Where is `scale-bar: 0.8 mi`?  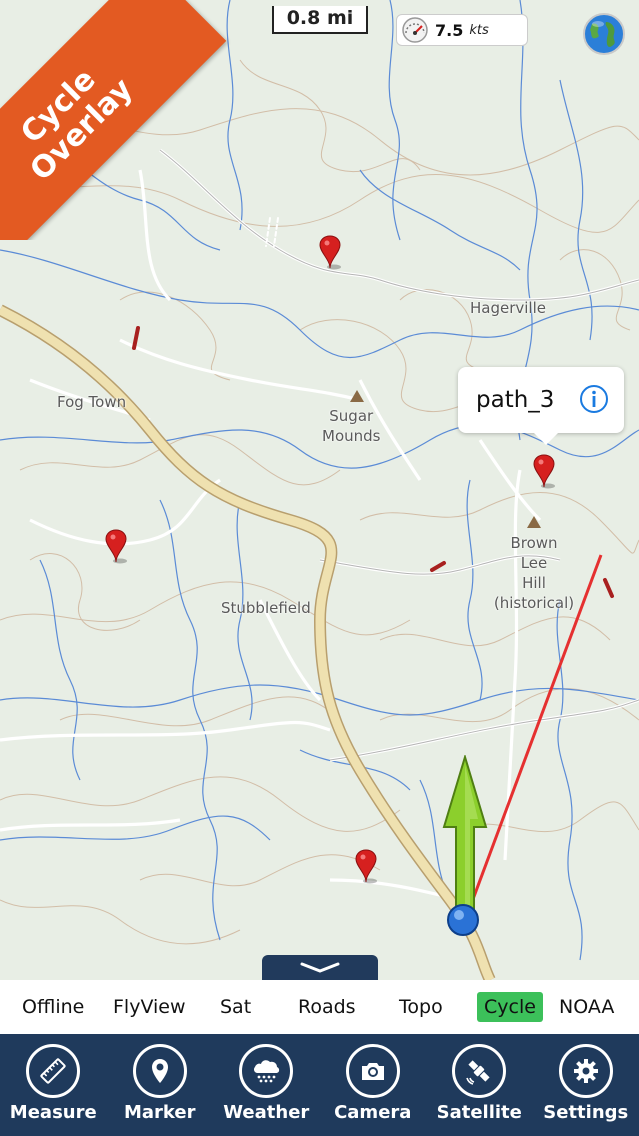
scale-bar: 0.8 mi is located at coordinates (320, 20).